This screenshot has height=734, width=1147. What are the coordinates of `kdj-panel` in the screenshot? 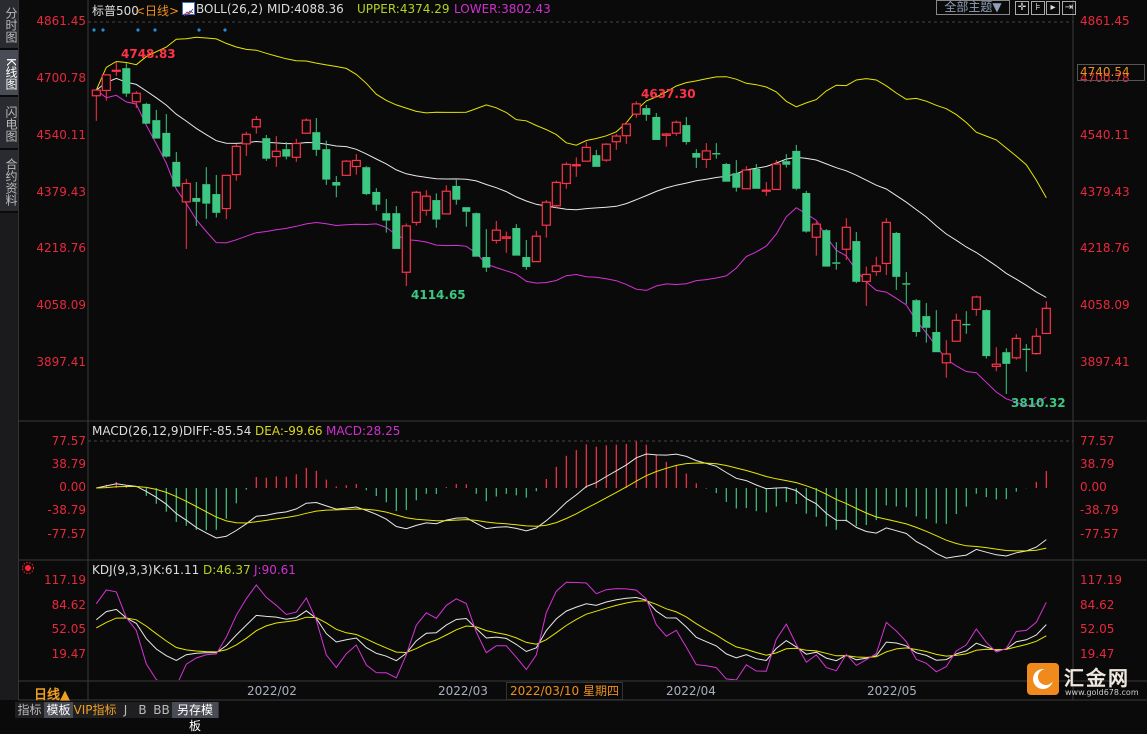 It's located at (571, 630).